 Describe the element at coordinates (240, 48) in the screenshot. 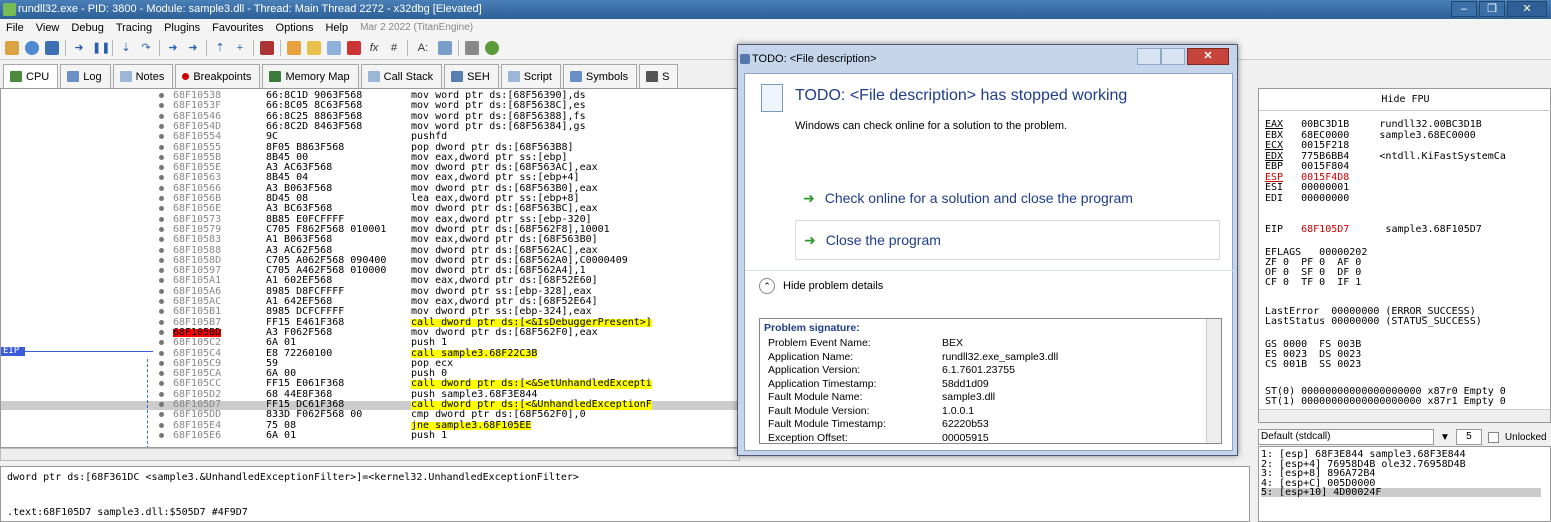

I see `skip-icon: +` at that location.